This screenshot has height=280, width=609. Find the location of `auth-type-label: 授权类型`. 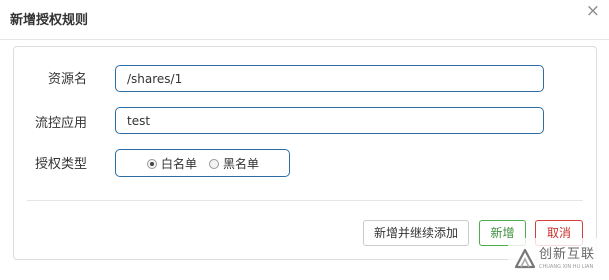

auth-type-label: 授权类型 is located at coordinates (60, 164).